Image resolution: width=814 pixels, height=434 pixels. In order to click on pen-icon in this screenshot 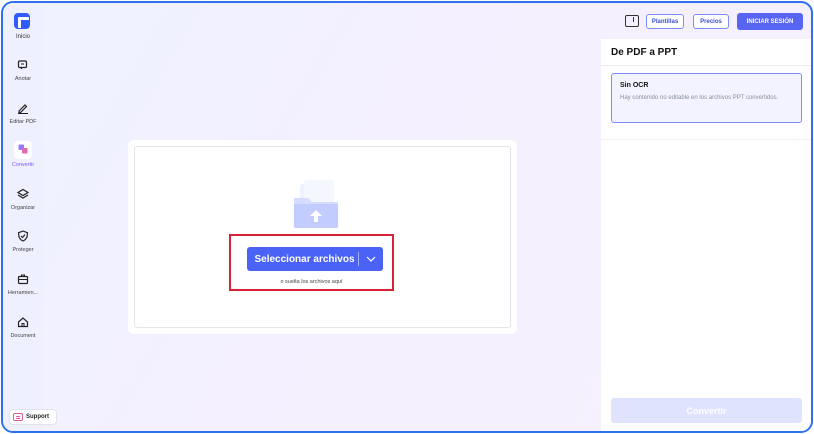, I will do `click(23, 108)`.